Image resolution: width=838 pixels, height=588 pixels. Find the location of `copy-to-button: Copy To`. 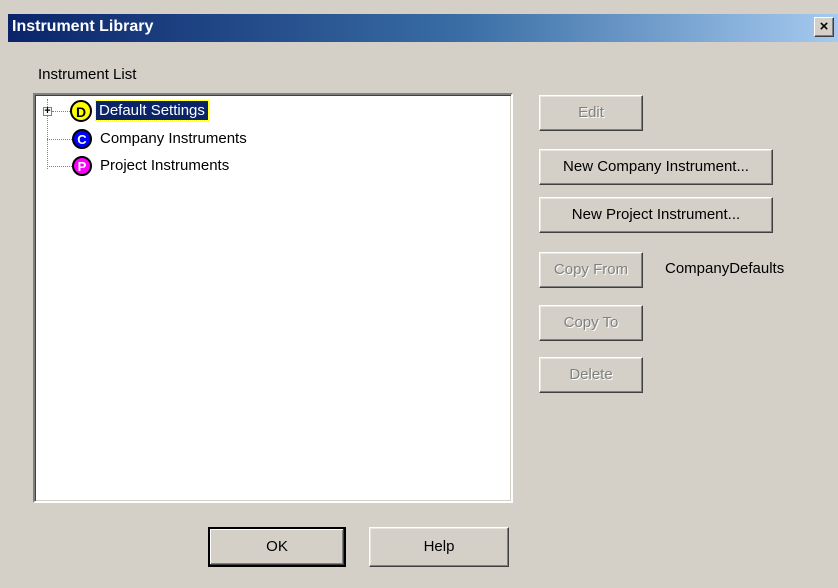

copy-to-button: Copy To is located at coordinates (591, 323).